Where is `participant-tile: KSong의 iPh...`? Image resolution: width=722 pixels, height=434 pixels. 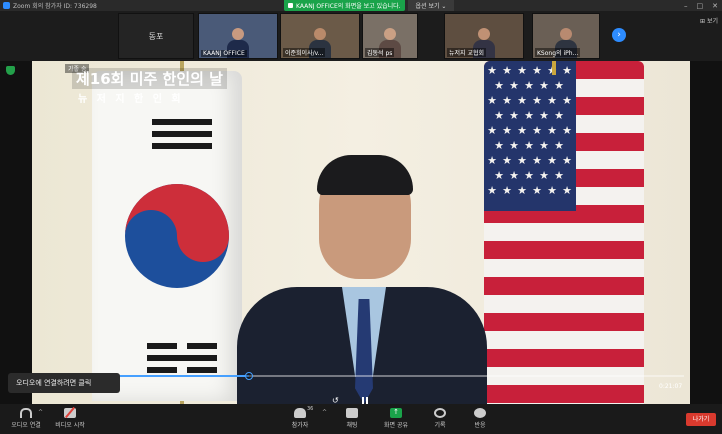 participant-tile: KSong의 iPh... is located at coordinates (566, 36).